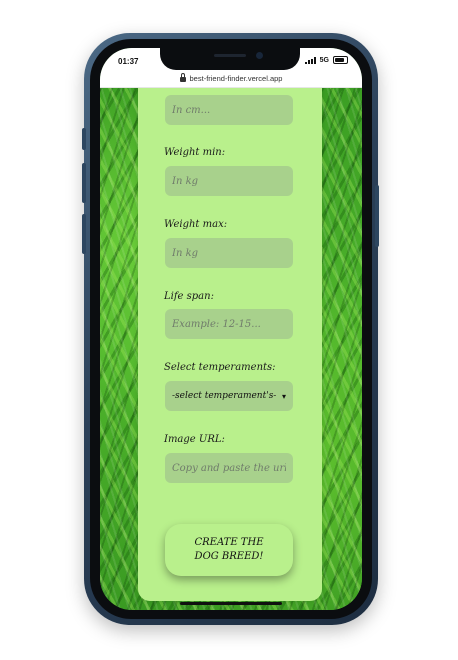 Image resolution: width=458 pixels, height=660 pixels. I want to click on chevron-down-icon: ▾, so click(283, 396).